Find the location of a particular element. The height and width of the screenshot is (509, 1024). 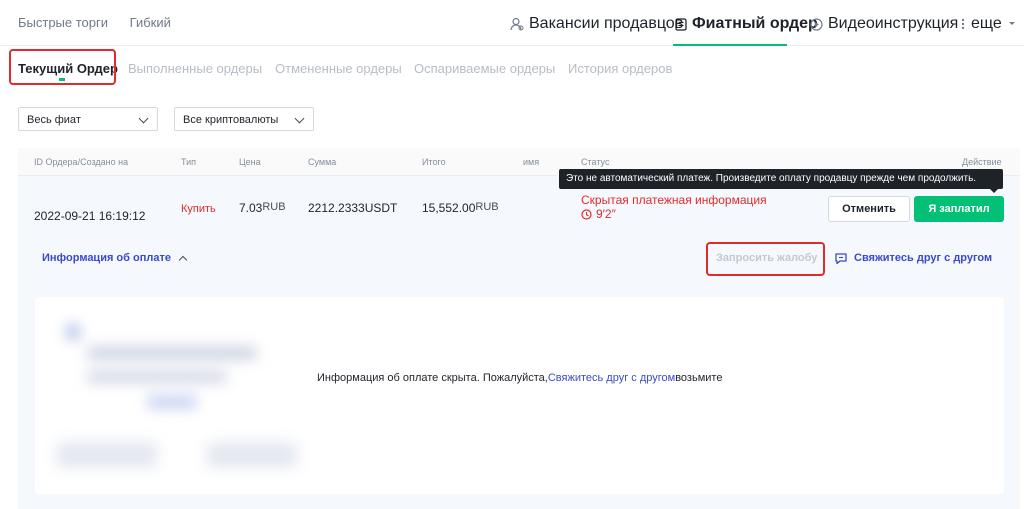

order-total-unit: RUB is located at coordinates (487, 207).